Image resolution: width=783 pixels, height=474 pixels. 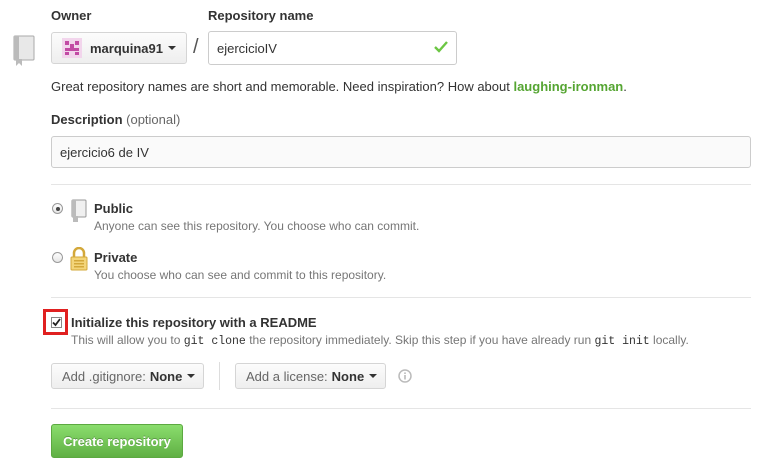 I want to click on info-icon, so click(x=405, y=377).